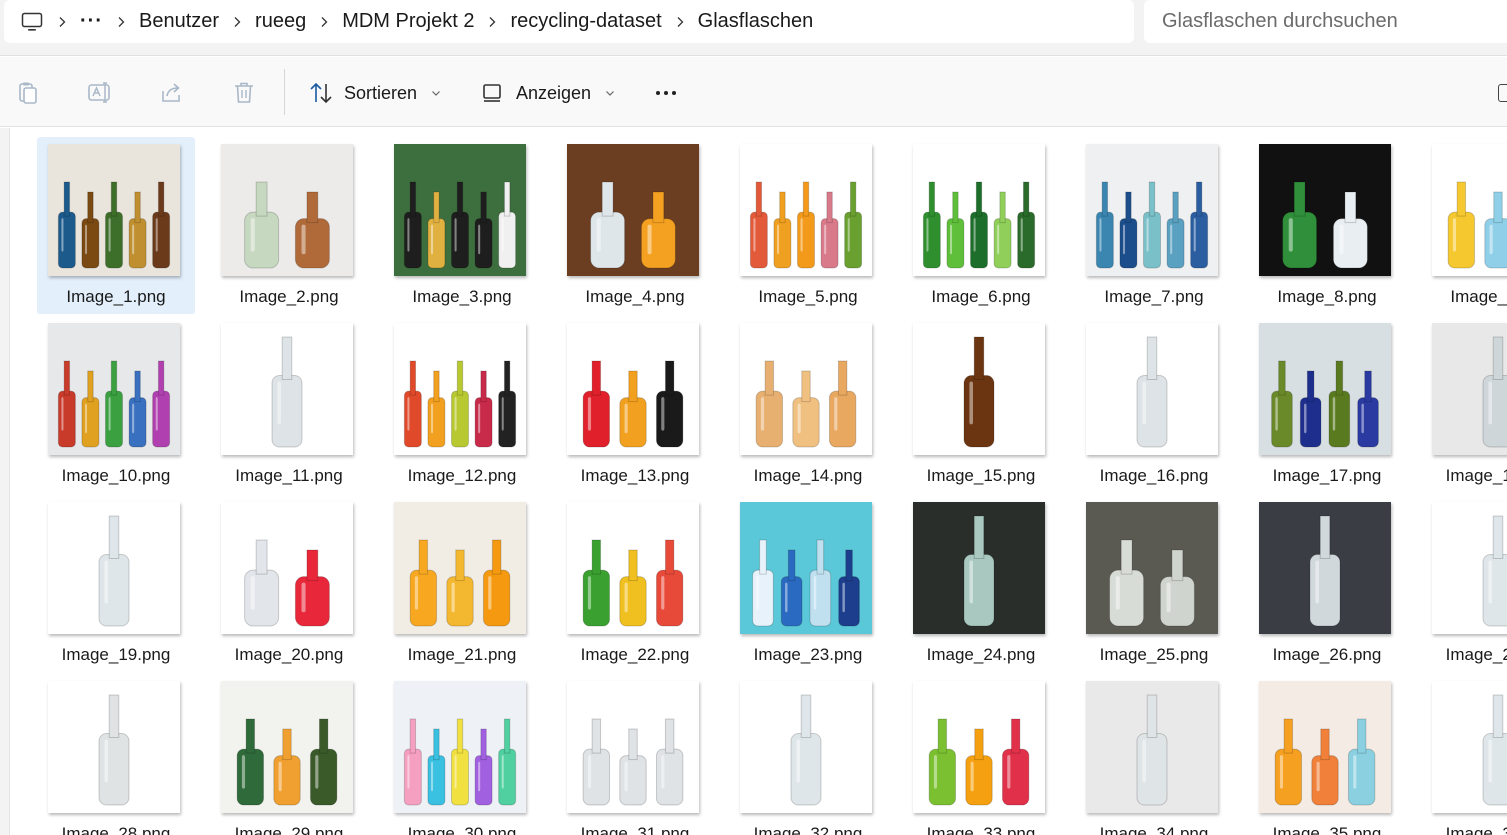 This screenshot has height=835, width=1507. What do you see at coordinates (280, 21) in the screenshot?
I see `breadcrumb-item-rueeg: rueeg` at bounding box center [280, 21].